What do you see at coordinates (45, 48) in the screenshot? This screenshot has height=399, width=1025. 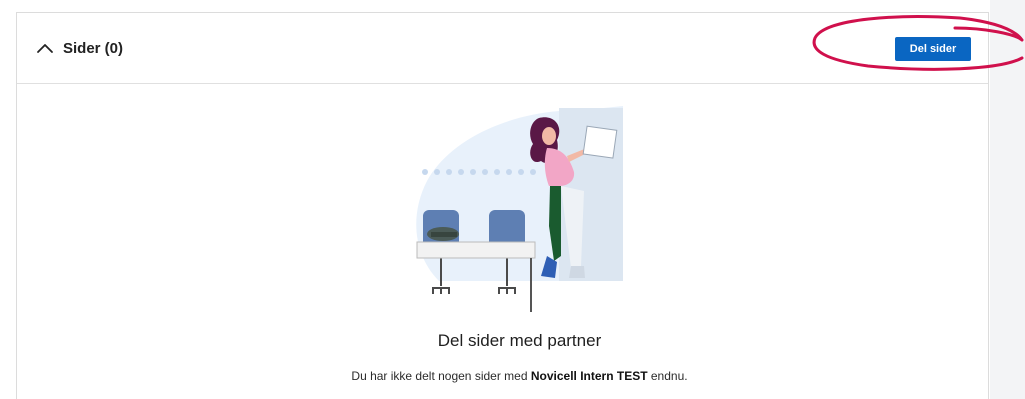 I see `chevron-up-icon` at bounding box center [45, 48].